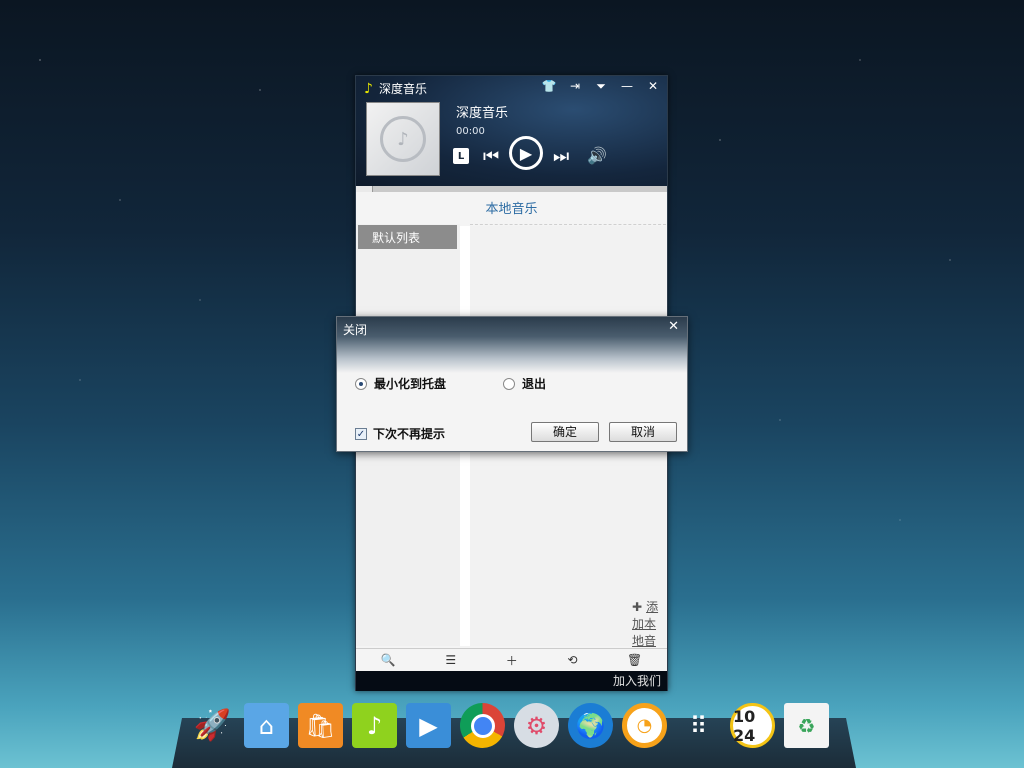 The width and height of the screenshot is (1024, 768). I want to click on playback-controls: L ⏮ ▶ ⏭ 🔊, so click(533, 156).